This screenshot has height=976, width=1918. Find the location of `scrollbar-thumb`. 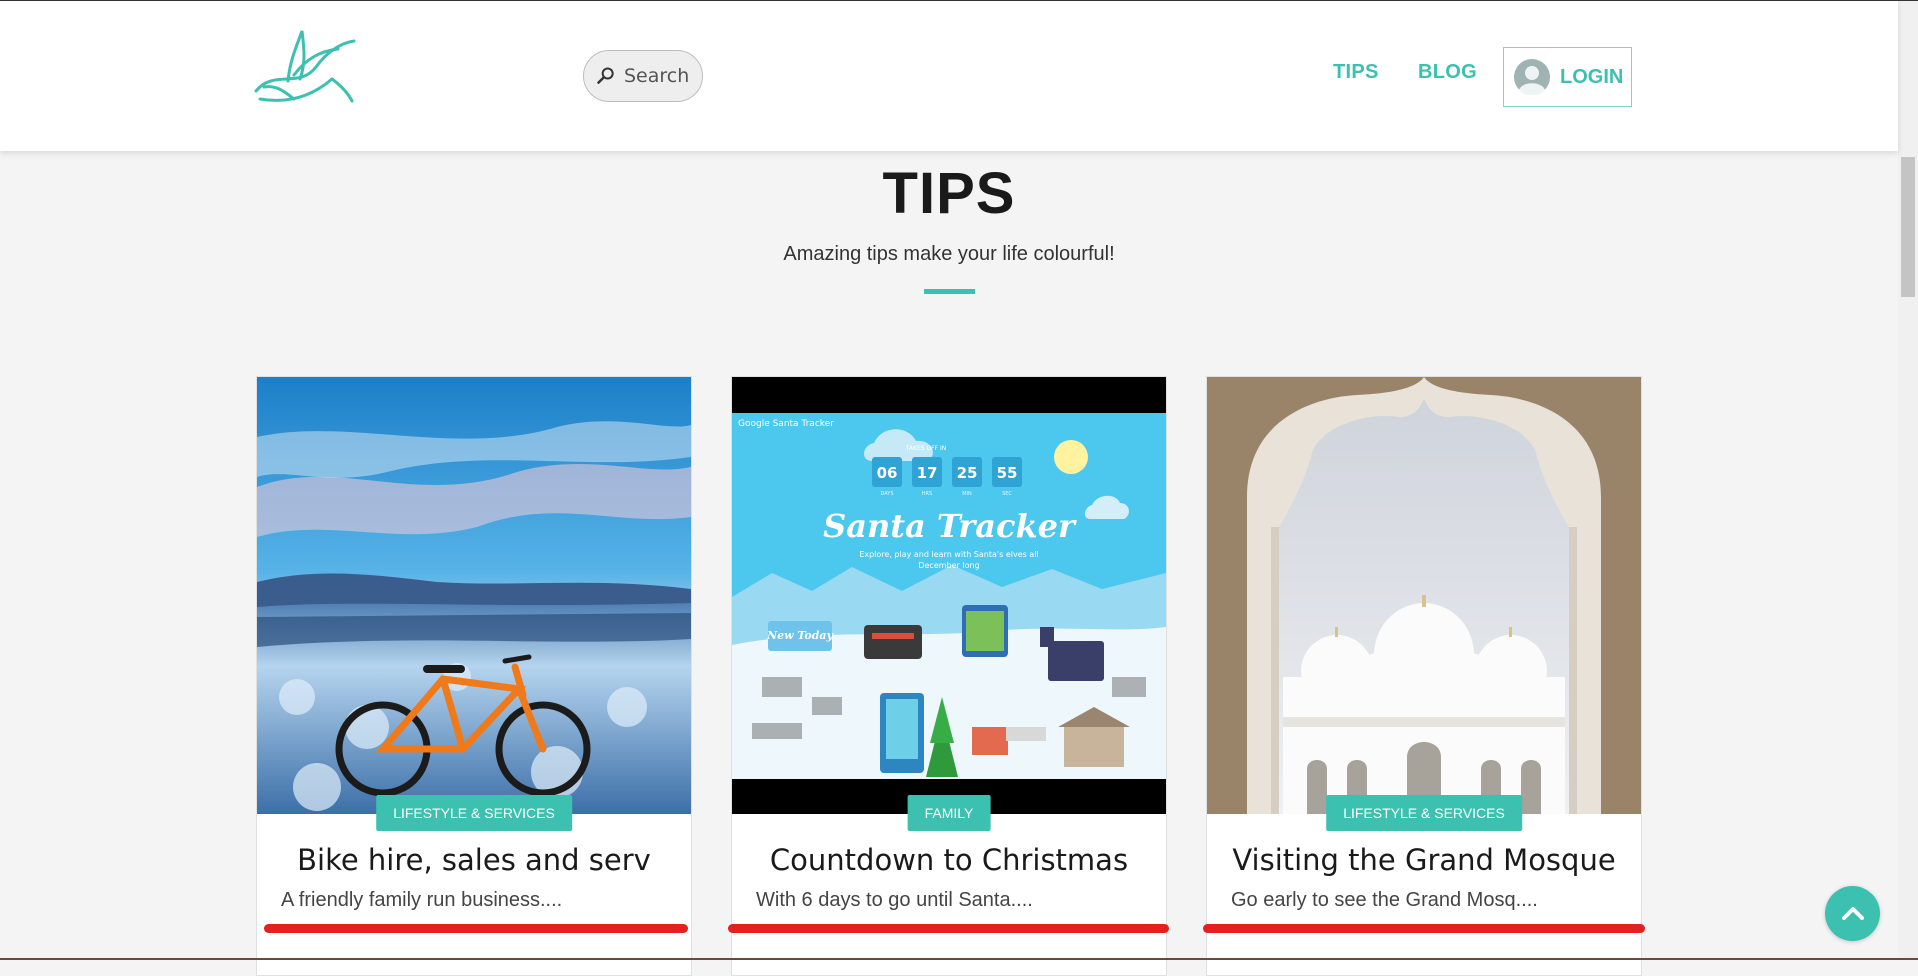

scrollbar-thumb is located at coordinates (1908, 227).